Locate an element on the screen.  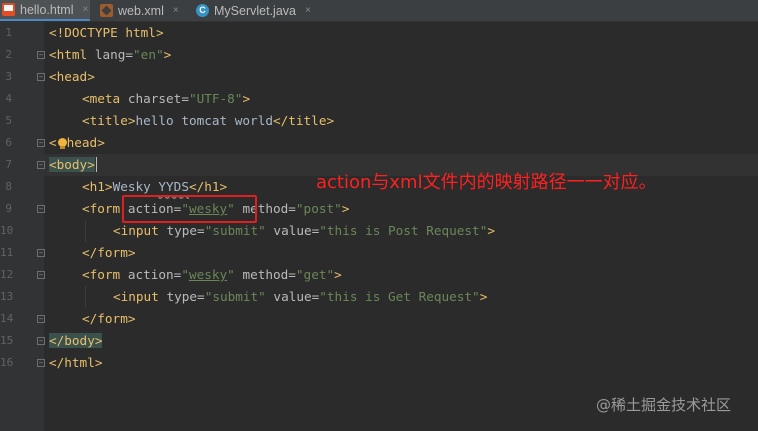
doctype: <!DOCTYPE html> is located at coordinates (106, 32).